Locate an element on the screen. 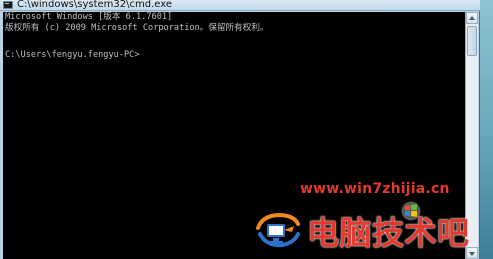  watermark-brand: 电脑技术吧 is located at coordinates (388, 233).